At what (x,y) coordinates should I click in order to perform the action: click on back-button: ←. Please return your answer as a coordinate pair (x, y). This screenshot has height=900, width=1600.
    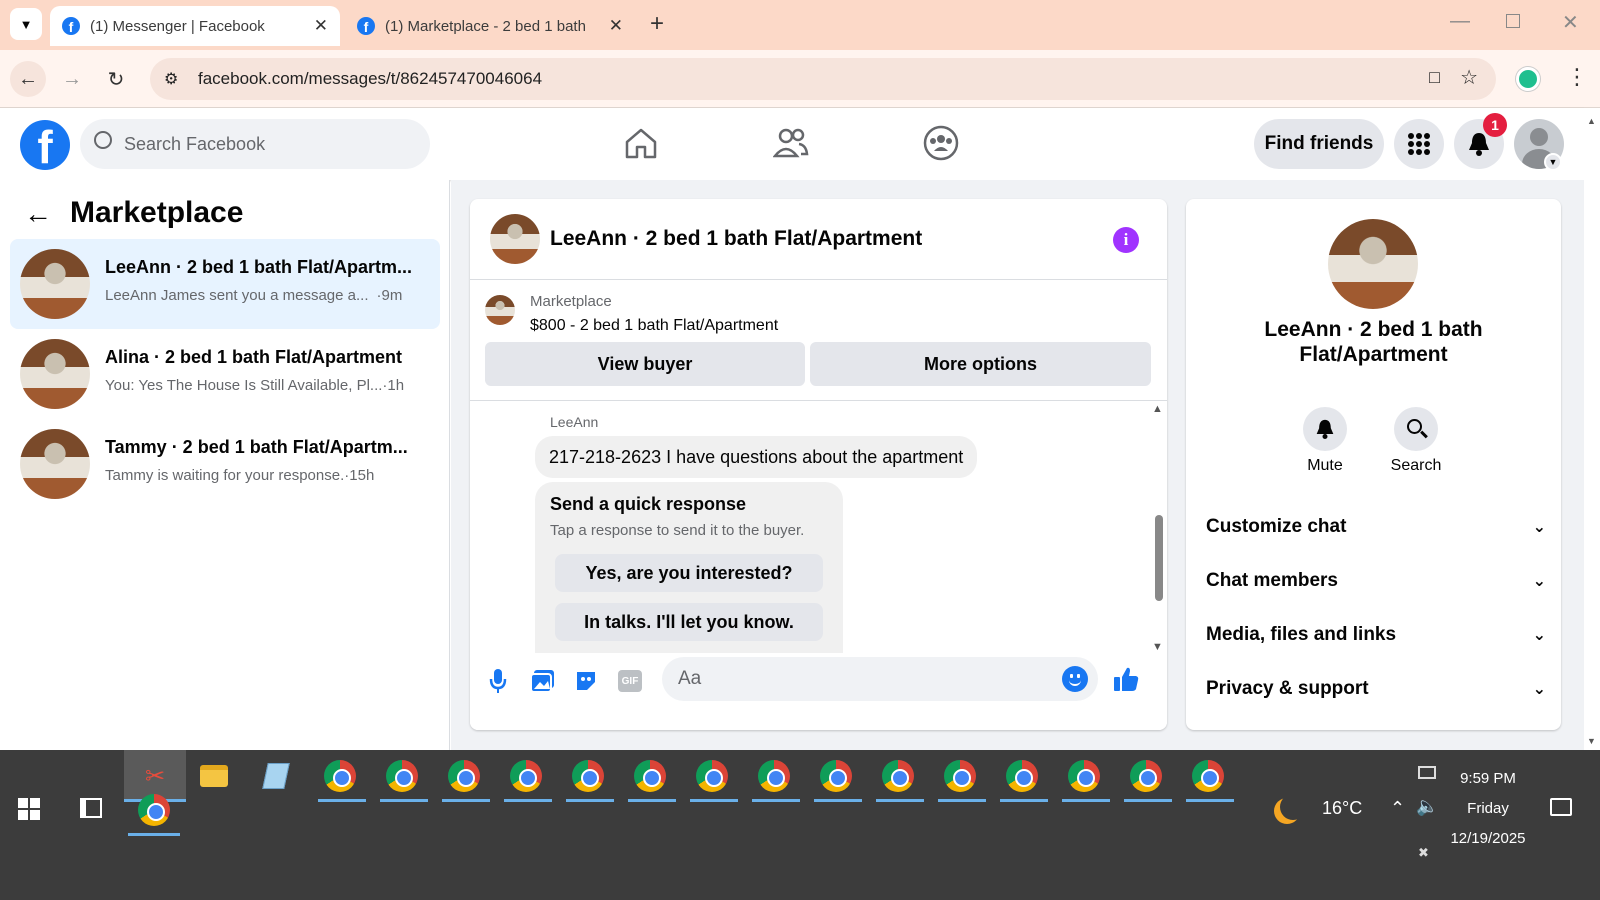
    Looking at the image, I should click on (28, 79).